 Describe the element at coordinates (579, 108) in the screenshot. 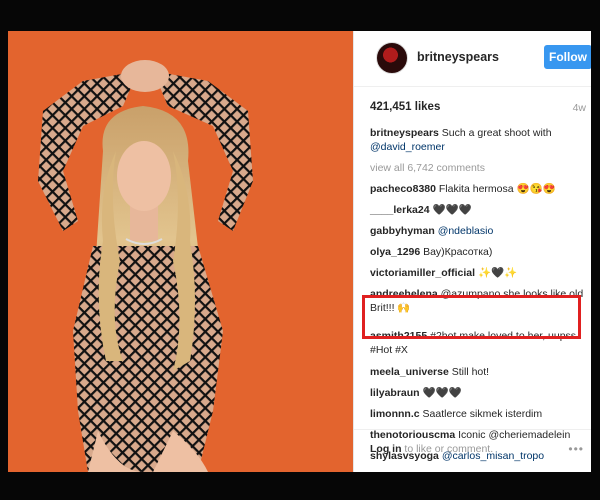

I see `post-age: 4w` at that location.